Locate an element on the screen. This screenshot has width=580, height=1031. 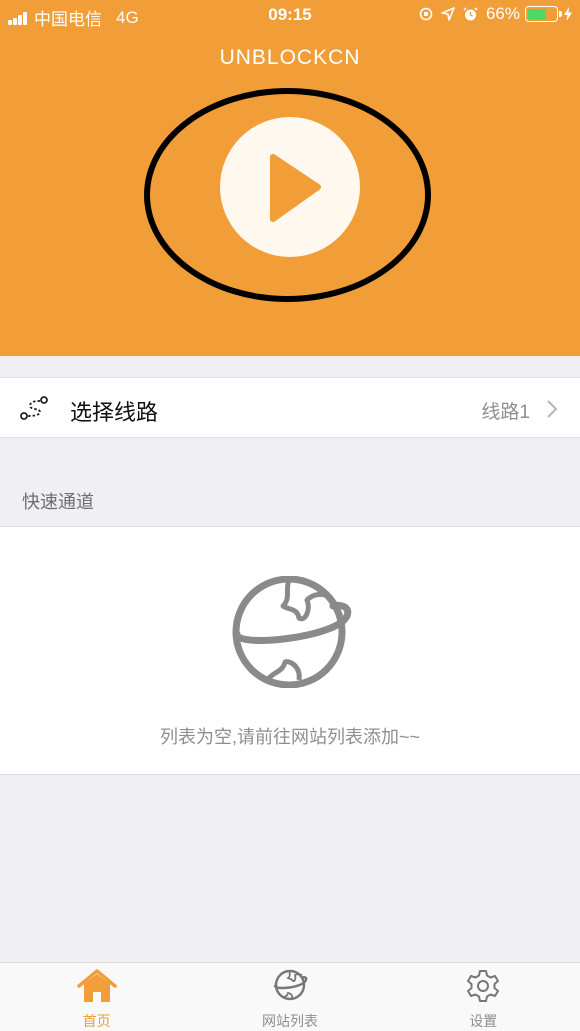
route-value: 线路1 is located at coordinates (505, 412).